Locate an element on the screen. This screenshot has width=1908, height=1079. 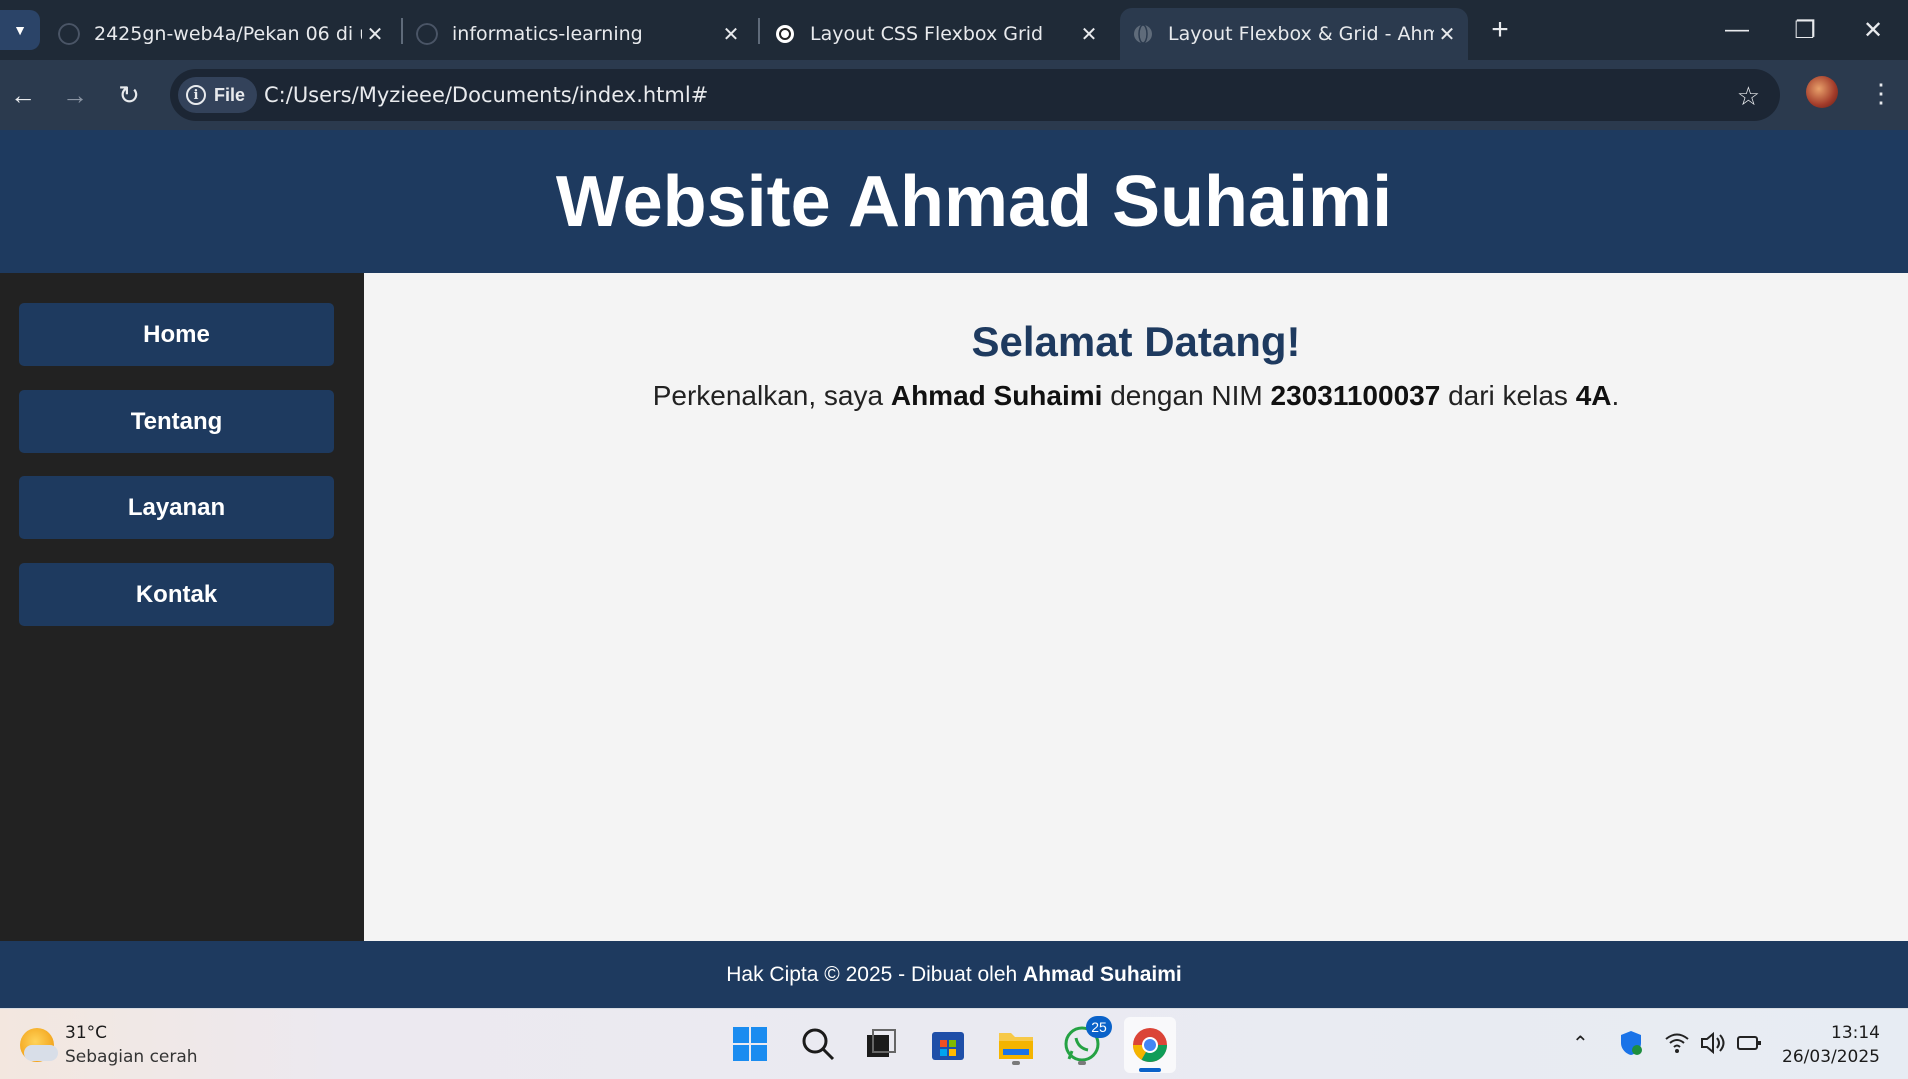
tab-search-button: ▼ is located at coordinates (20, 30).